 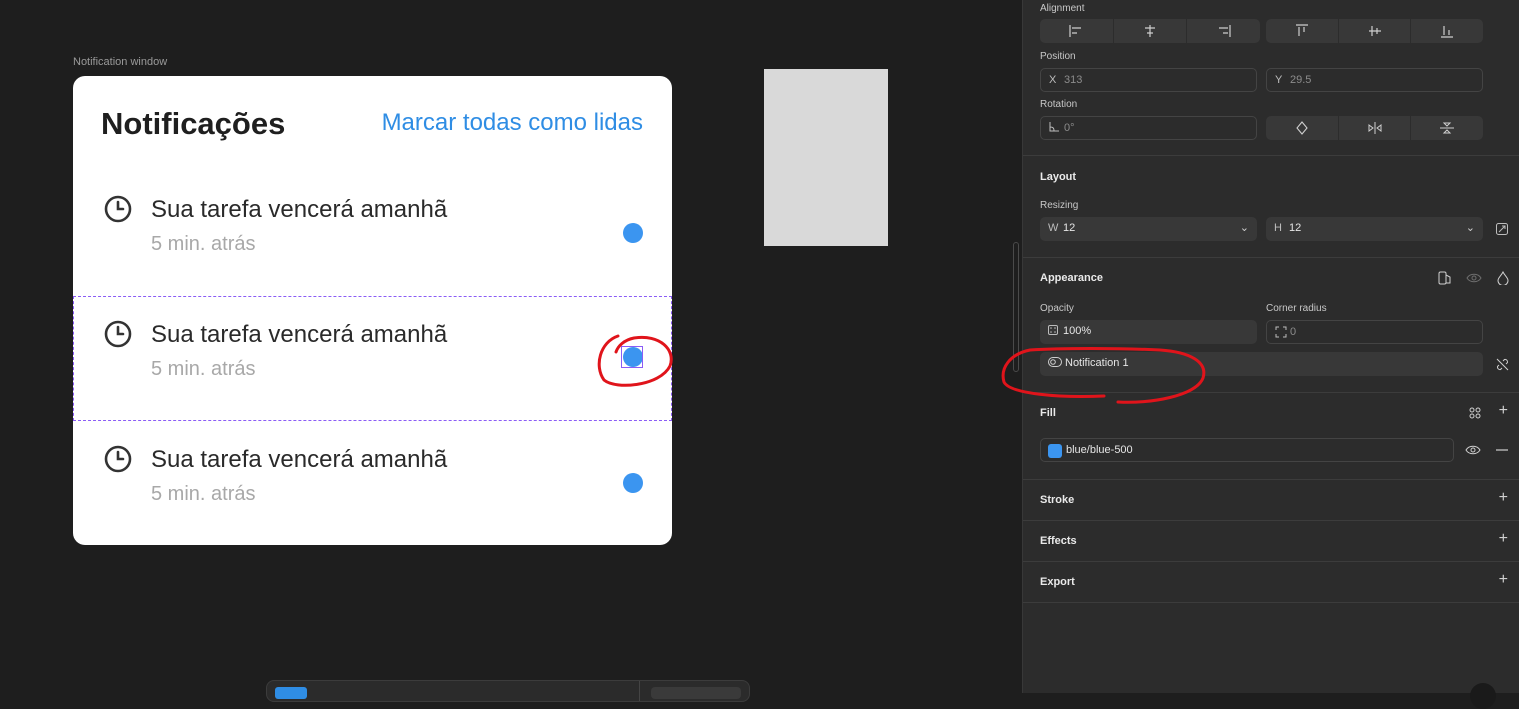 What do you see at coordinates (1302, 128) in the screenshot?
I see `rotate-icon` at bounding box center [1302, 128].